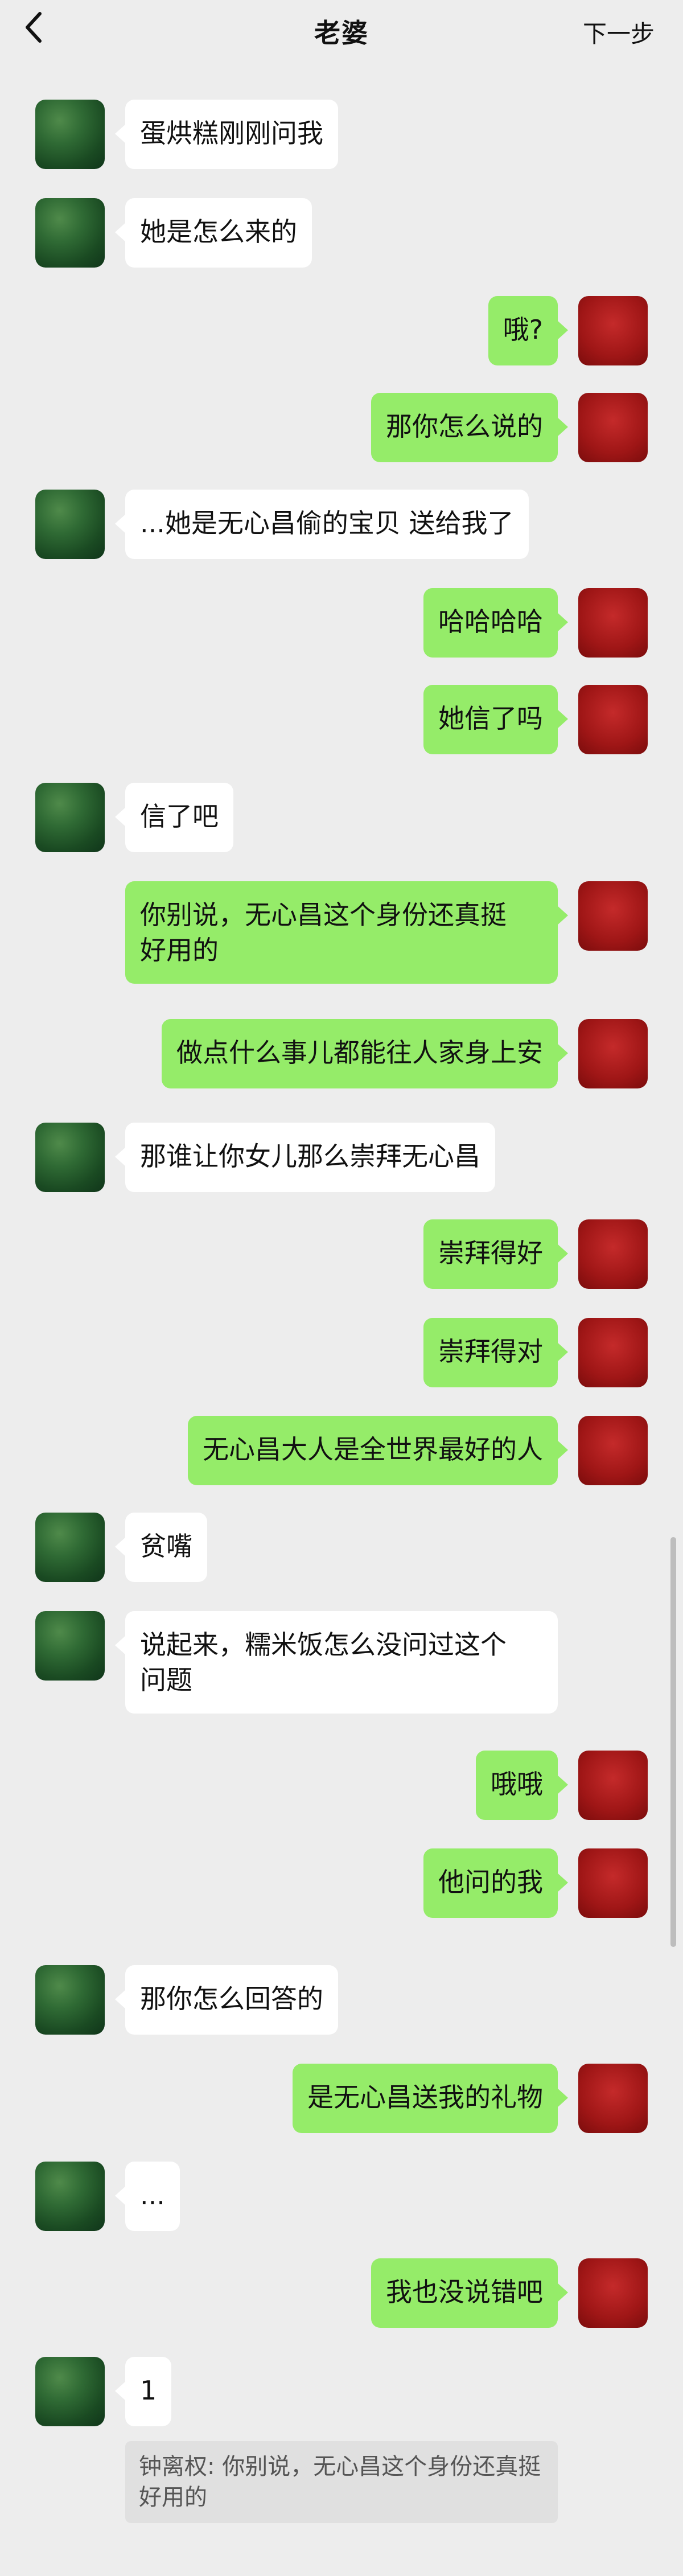  Describe the element at coordinates (430, 2098) in the screenshot. I see `message-bubble: 是无心昌送我的礼物` at that location.